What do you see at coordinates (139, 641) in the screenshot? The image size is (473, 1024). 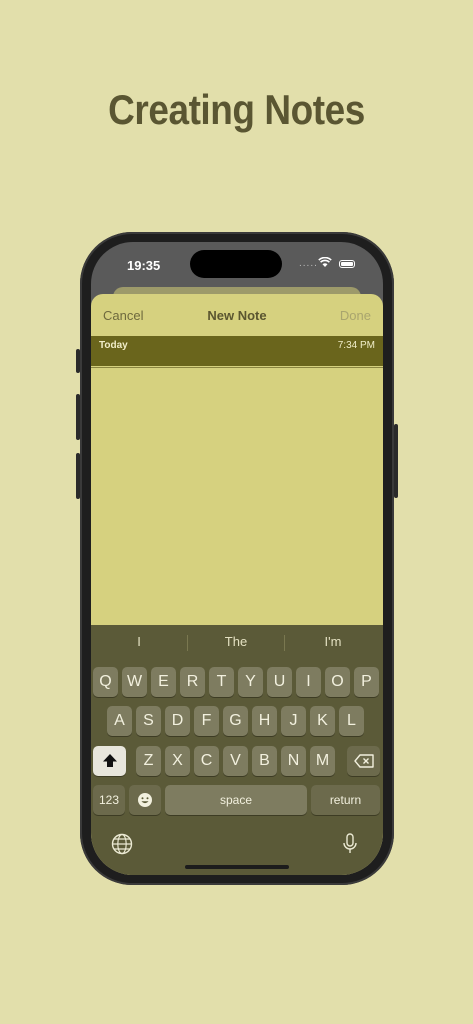 I see `suggestion-item: I` at bounding box center [139, 641].